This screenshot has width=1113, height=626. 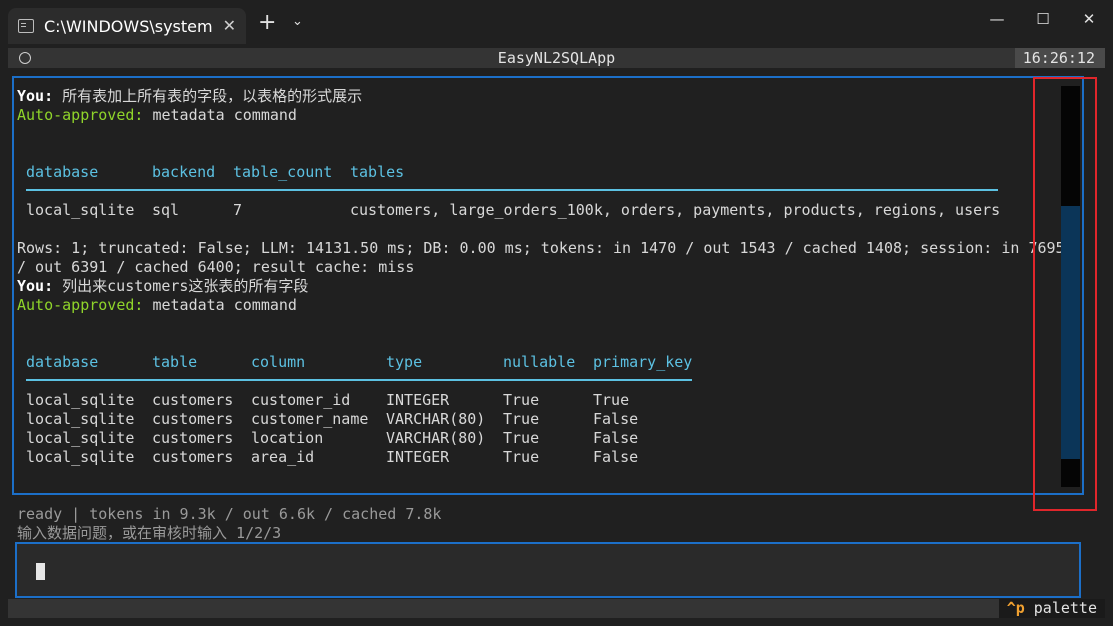 I want to click on user-message-text: 列出来customers这张表的所有字段, so click(x=181, y=286).